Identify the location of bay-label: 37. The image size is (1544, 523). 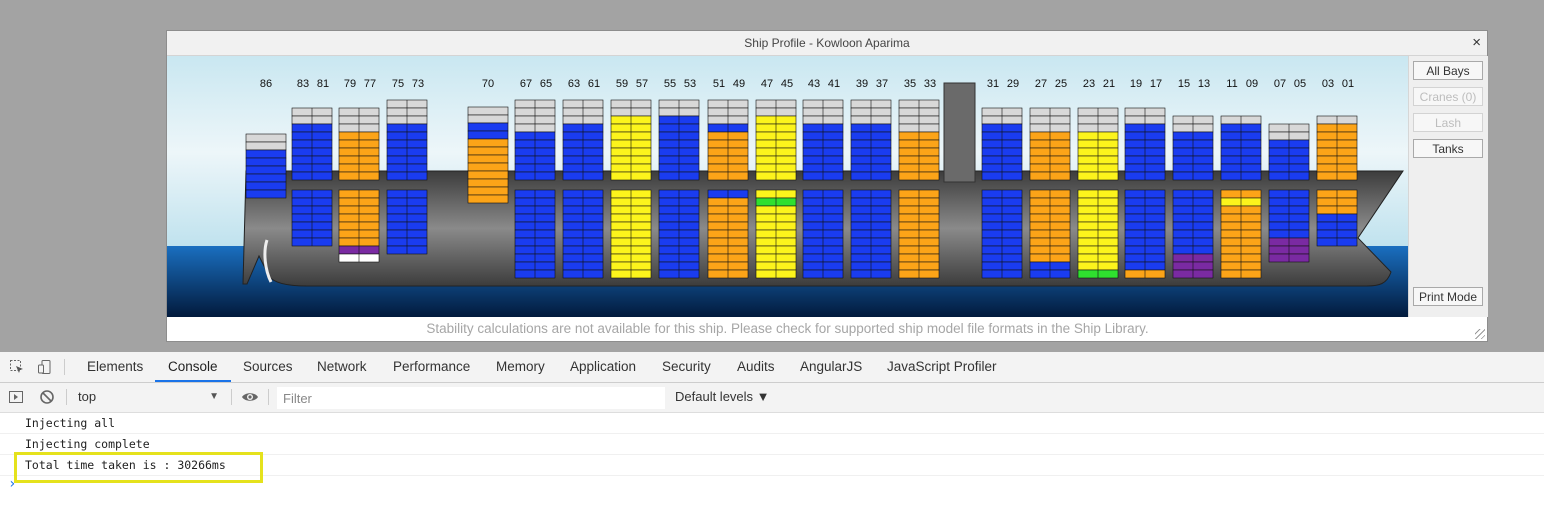
(882, 84).